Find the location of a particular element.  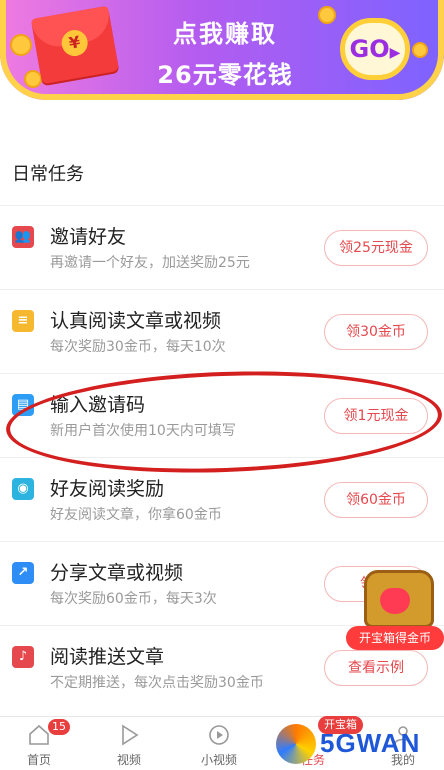

task-title: 邀请好友 is located at coordinates (88, 237).